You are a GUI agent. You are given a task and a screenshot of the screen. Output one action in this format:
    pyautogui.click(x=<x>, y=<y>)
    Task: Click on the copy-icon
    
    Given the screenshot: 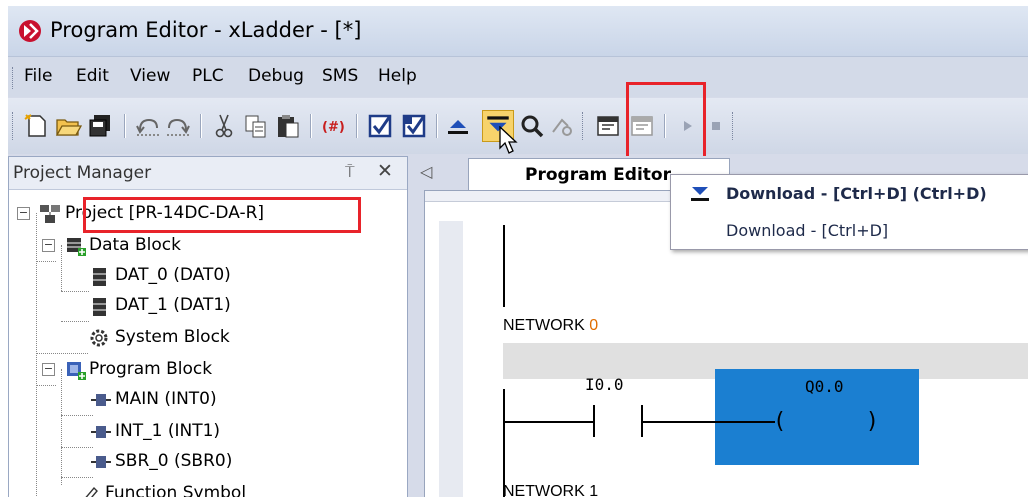 What is the action you would take?
    pyautogui.click(x=256, y=126)
    